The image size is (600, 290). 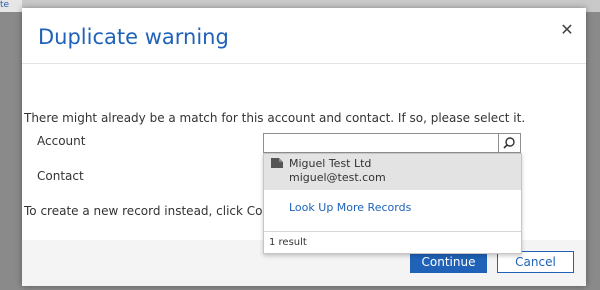 I want to click on backdrop-fragment: te, so click(x=11, y=6).